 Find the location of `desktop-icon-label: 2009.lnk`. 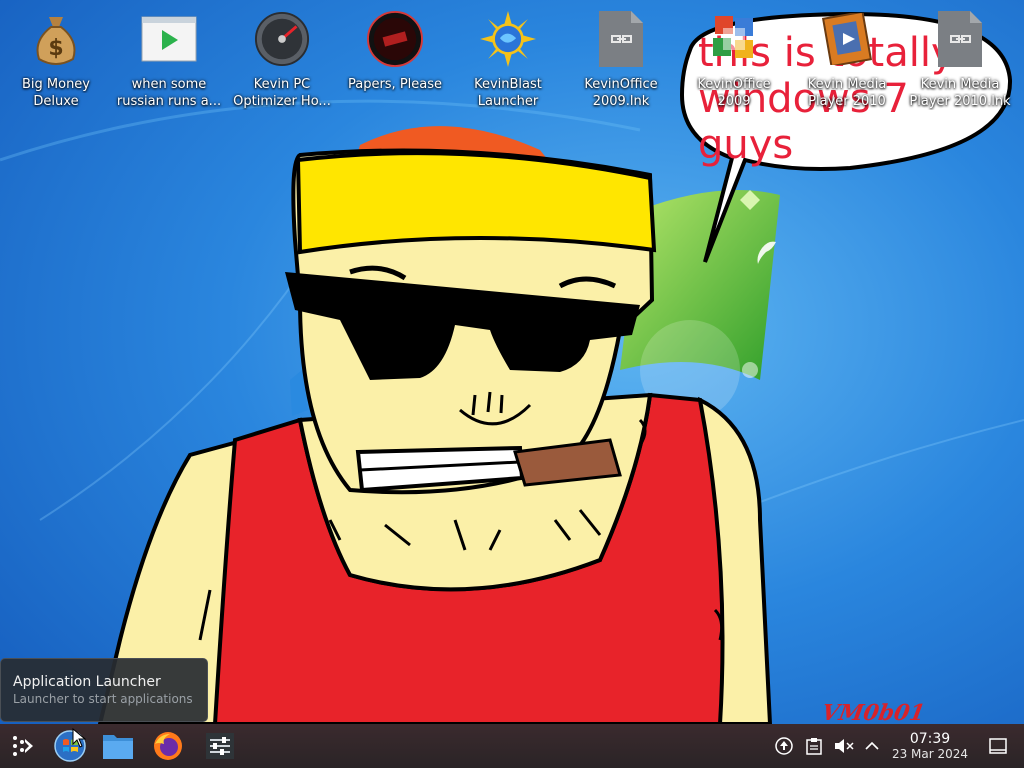

desktop-icon-label: 2009.lnk is located at coordinates (621, 101).